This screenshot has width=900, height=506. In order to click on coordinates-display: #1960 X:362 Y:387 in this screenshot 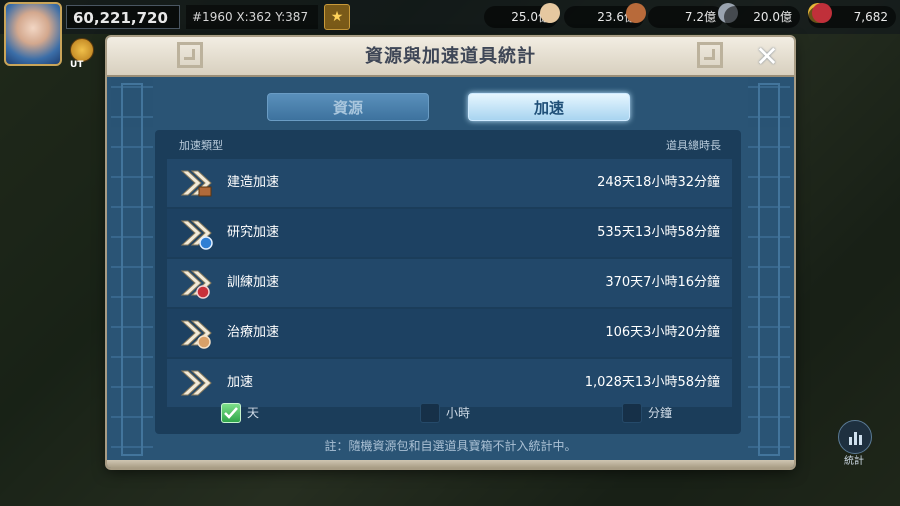, I will do `click(252, 17)`.